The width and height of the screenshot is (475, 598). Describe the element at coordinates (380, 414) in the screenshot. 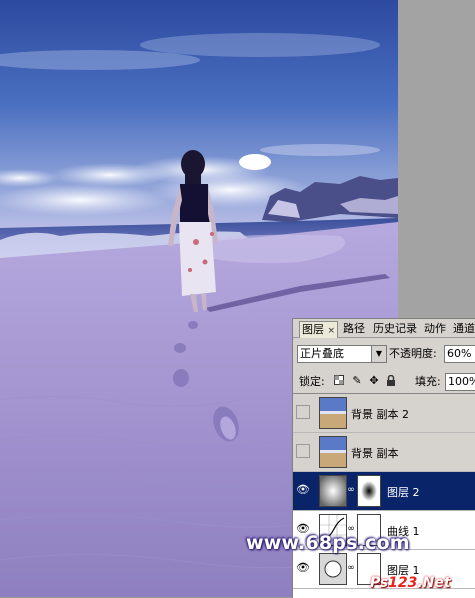

I see `layer-name: 背景 副本 2` at that location.